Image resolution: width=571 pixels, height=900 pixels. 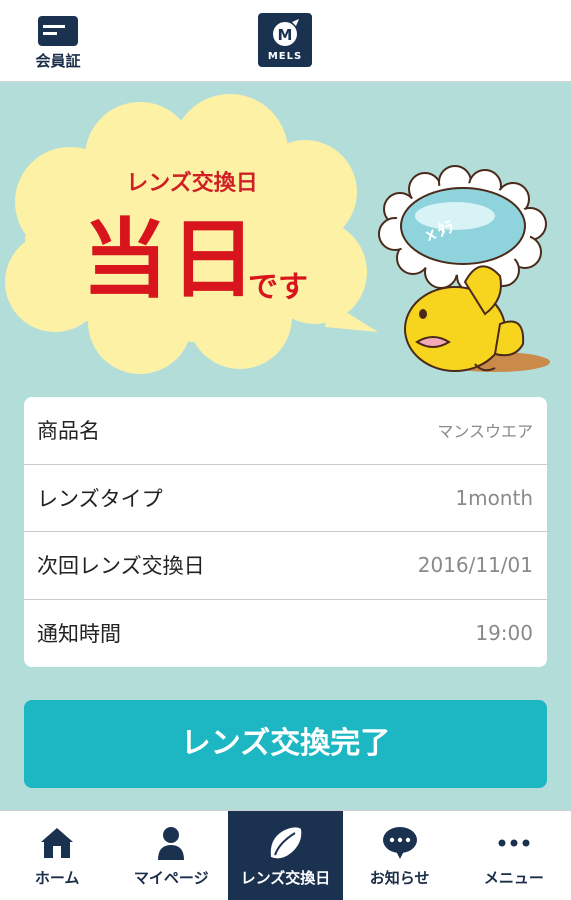 I want to click on nav-lens-exchange-label: レンズ交換日, so click(x=285, y=878).